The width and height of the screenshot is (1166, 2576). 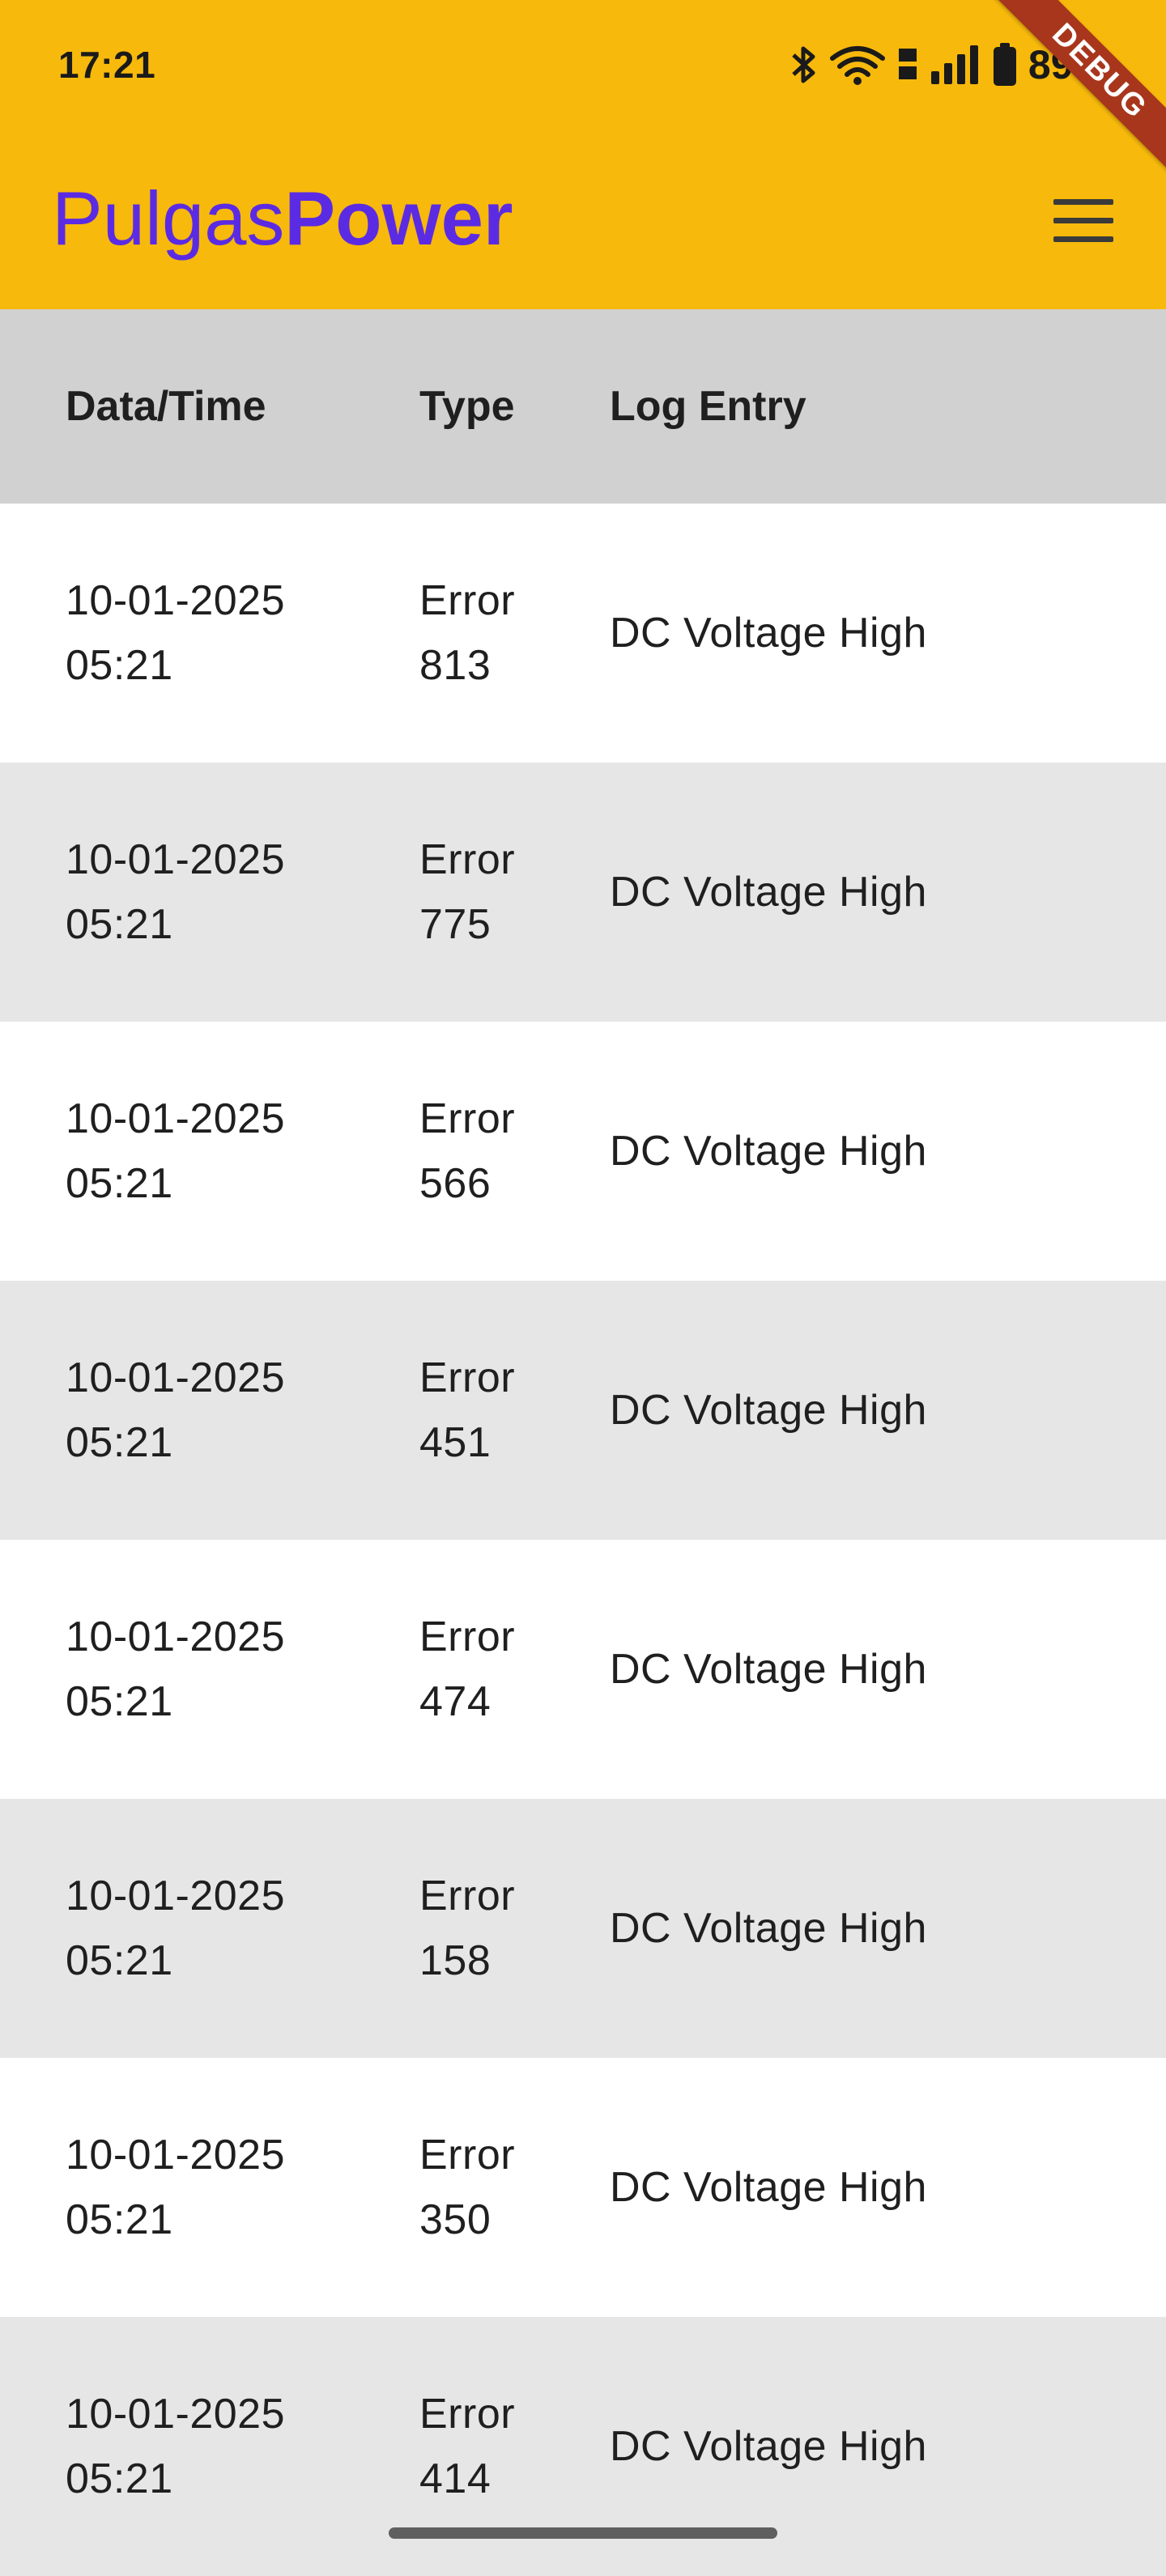 What do you see at coordinates (455, 1183) in the screenshot?
I see `row-error-code: 566` at bounding box center [455, 1183].